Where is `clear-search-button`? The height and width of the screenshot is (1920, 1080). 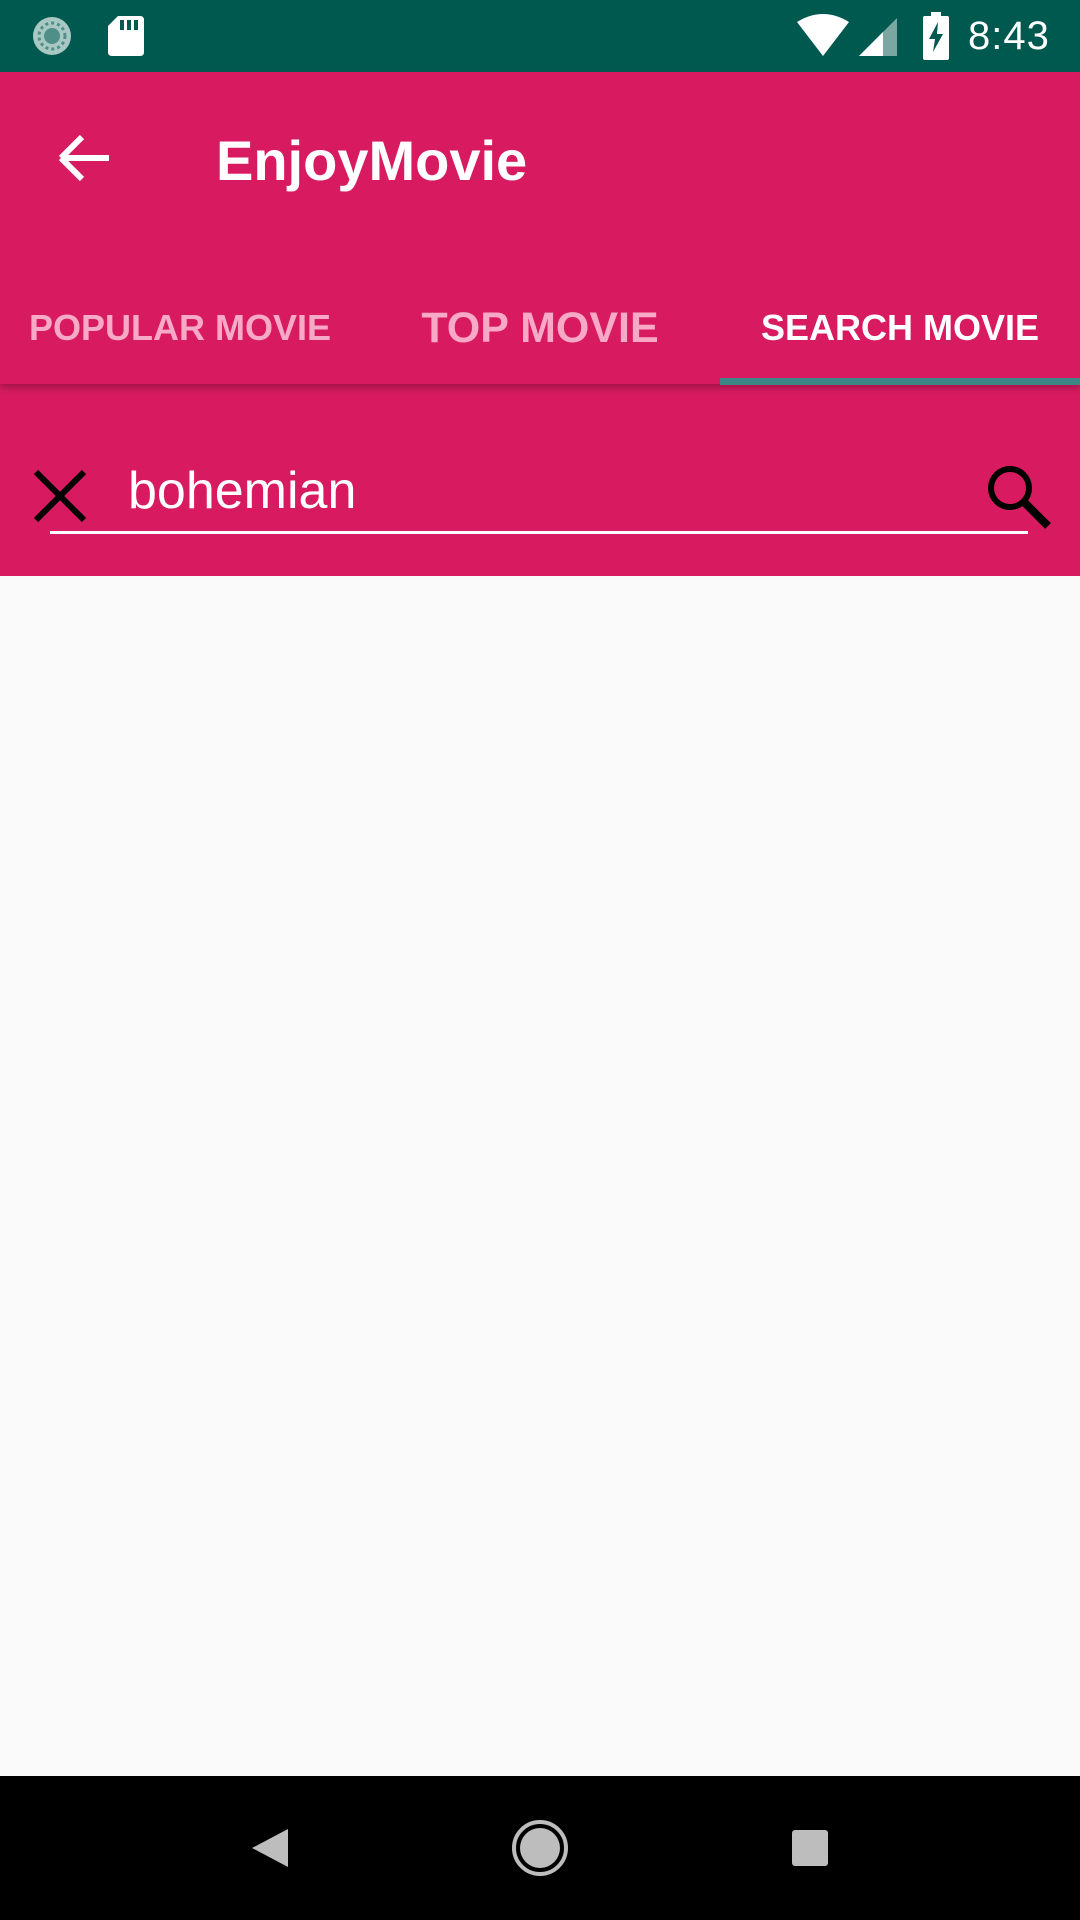 clear-search-button is located at coordinates (60, 496).